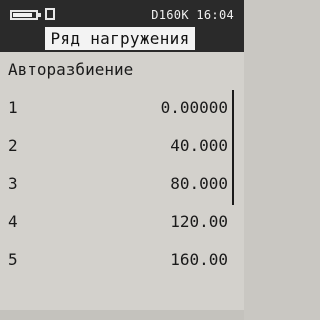 This screenshot has width=320, height=320. Describe the element at coordinates (116, 261) in the screenshot. I see `load-step-row: 5 160.00` at that location.